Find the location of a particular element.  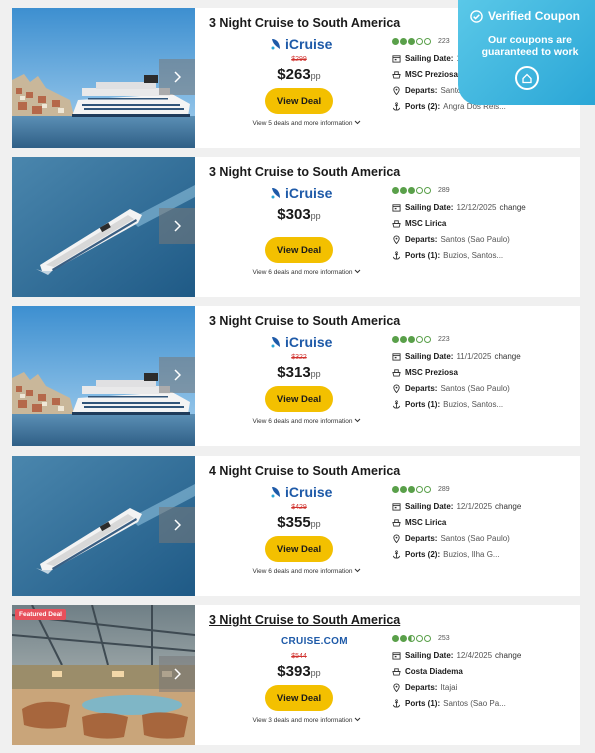

sailing-date-row: Sailing Date: 12/1/2025 change is located at coordinates (456, 506).